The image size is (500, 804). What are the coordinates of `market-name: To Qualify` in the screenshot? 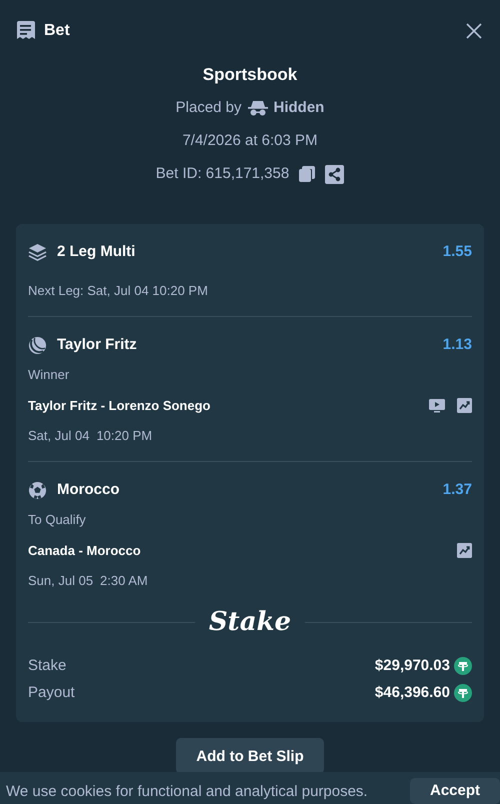 It's located at (57, 519).